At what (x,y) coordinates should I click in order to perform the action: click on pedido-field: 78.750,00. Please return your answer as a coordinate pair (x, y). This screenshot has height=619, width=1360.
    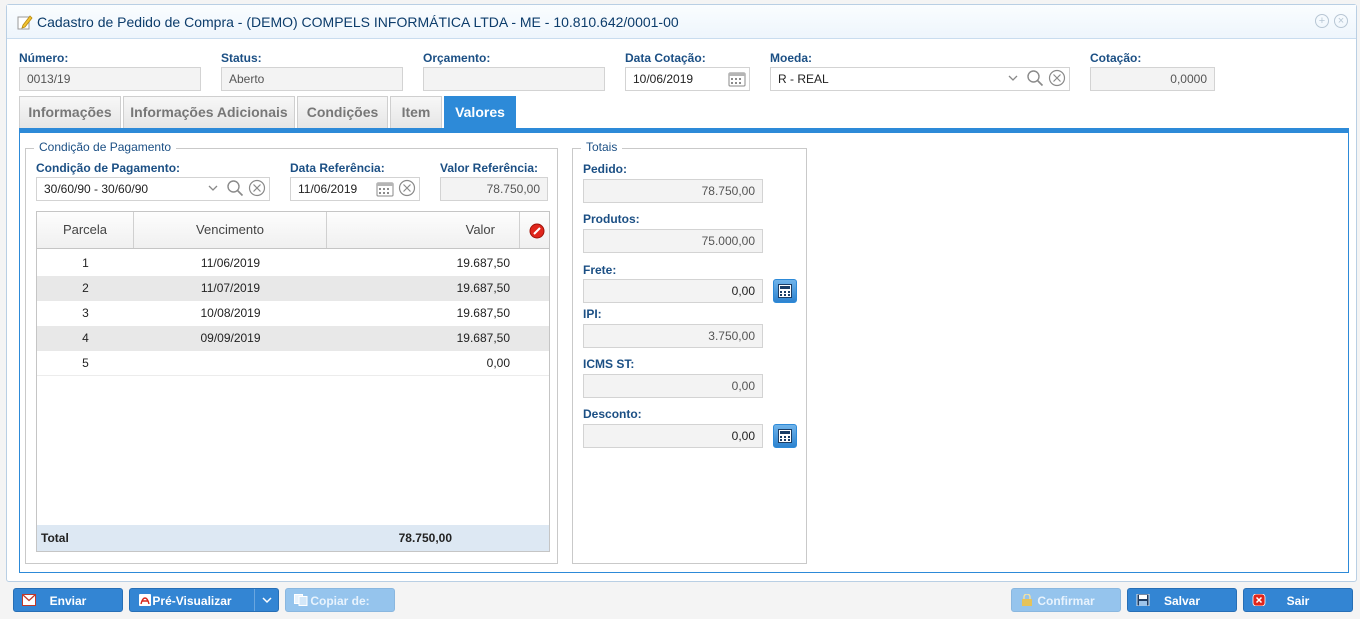
    Looking at the image, I should click on (673, 191).